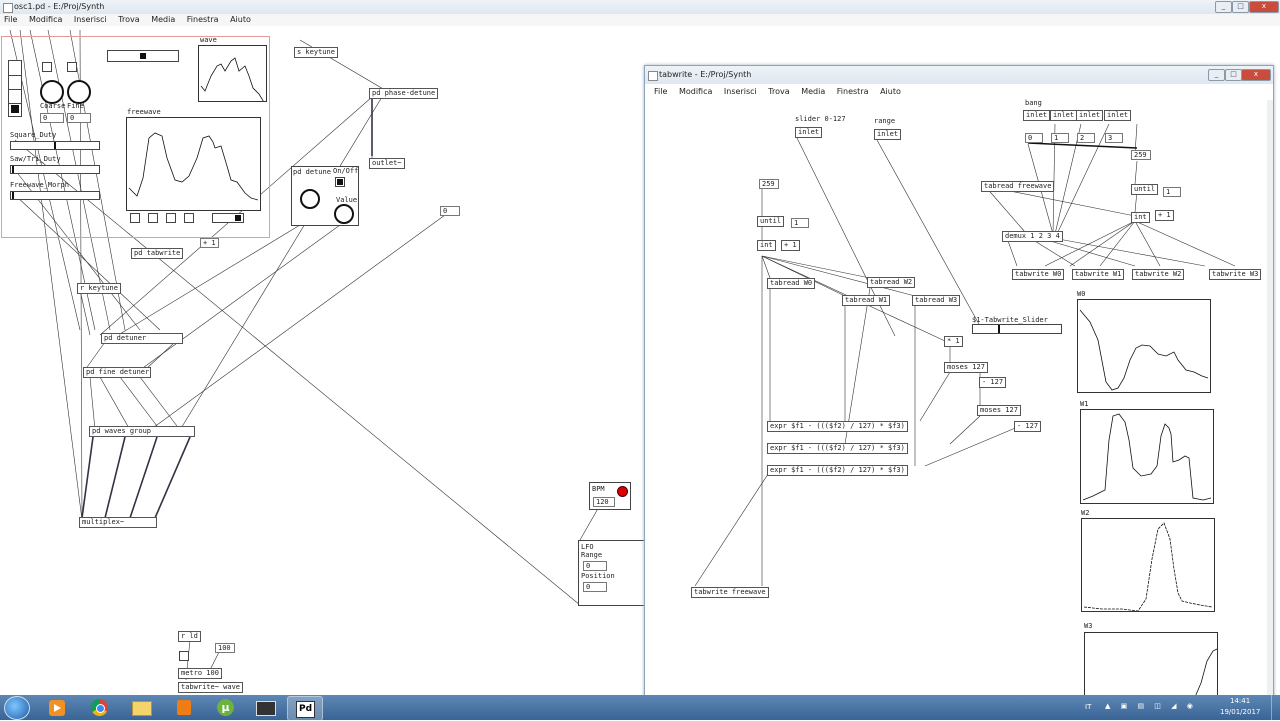 The image size is (1280, 721). Describe the element at coordinates (993, 382) in the screenshot. I see `minus127-object: - 127` at that location.